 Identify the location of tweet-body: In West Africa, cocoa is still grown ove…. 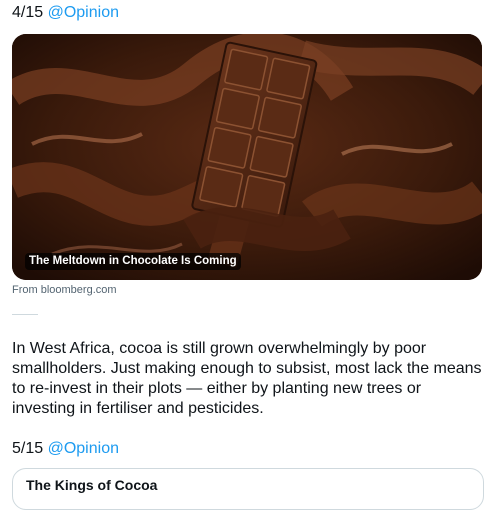
(247, 378).